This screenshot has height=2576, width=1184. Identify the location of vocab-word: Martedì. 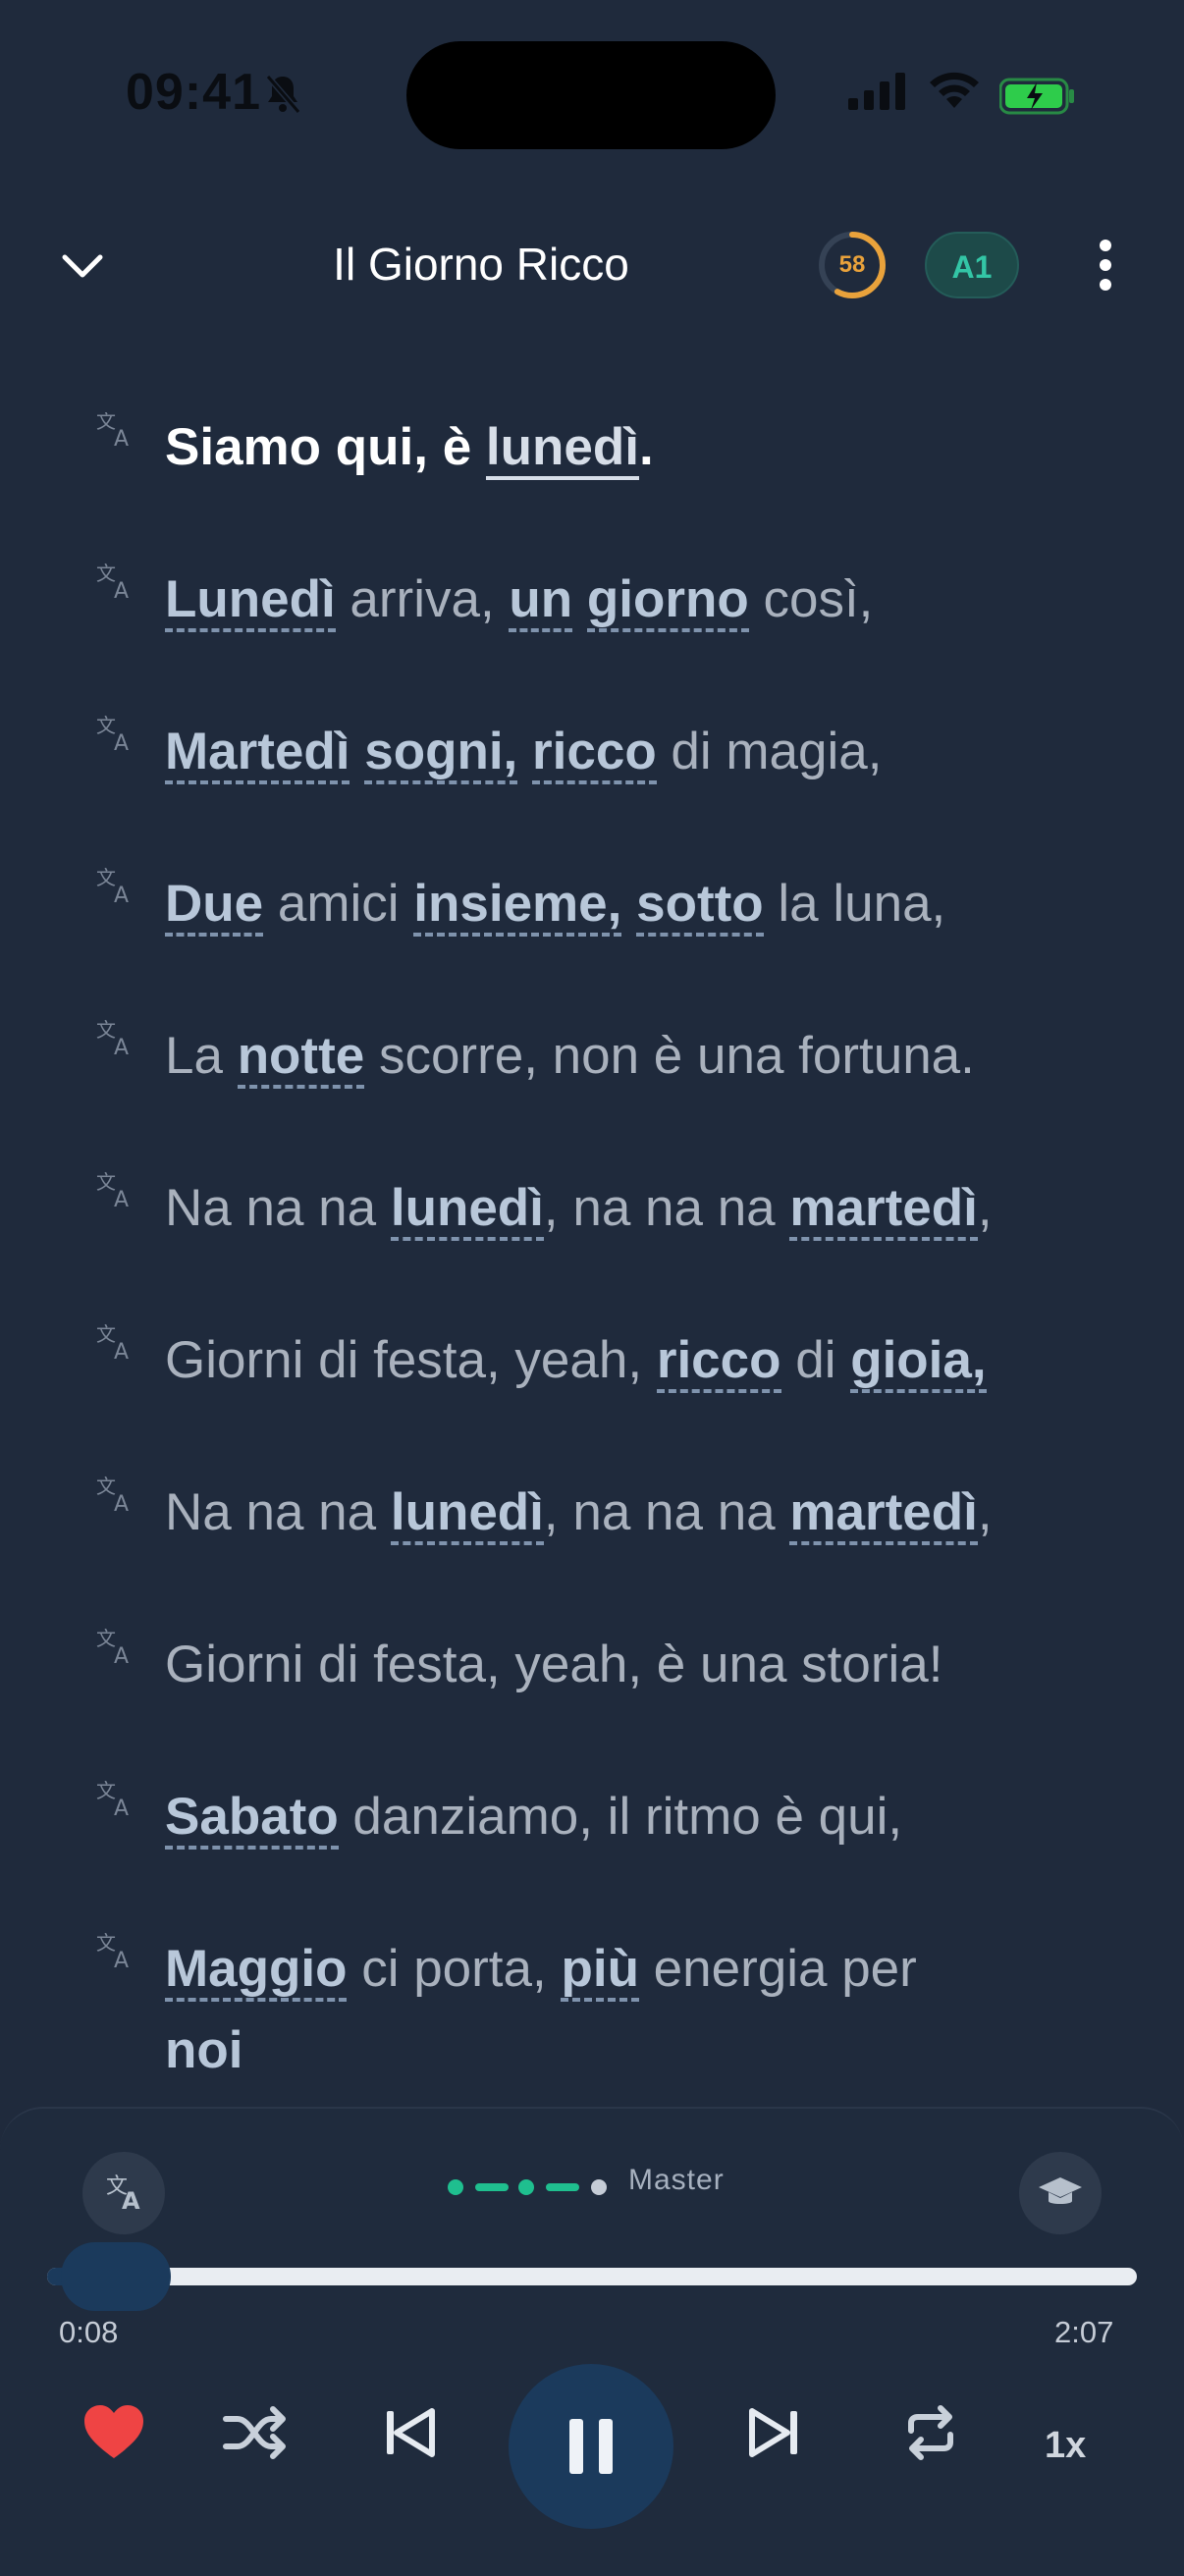
(257, 753).